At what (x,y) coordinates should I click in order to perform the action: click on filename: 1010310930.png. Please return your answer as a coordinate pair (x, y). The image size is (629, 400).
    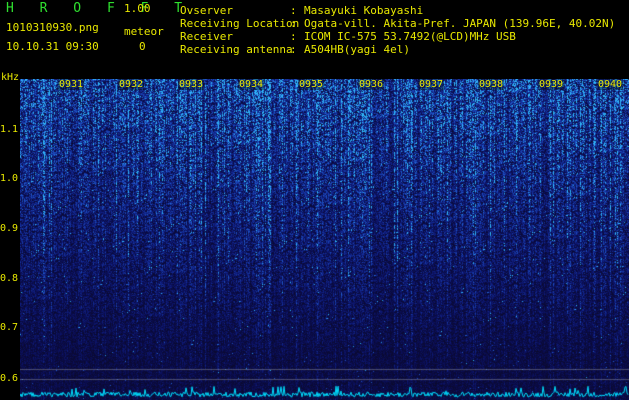
    Looking at the image, I should click on (52, 27).